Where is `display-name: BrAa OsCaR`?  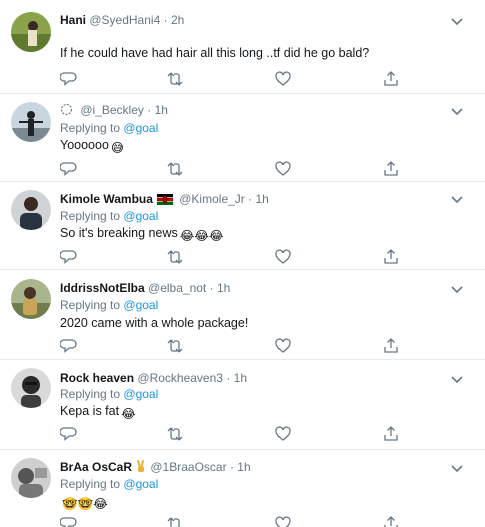
display-name: BrAa OsCaR is located at coordinates (96, 467).